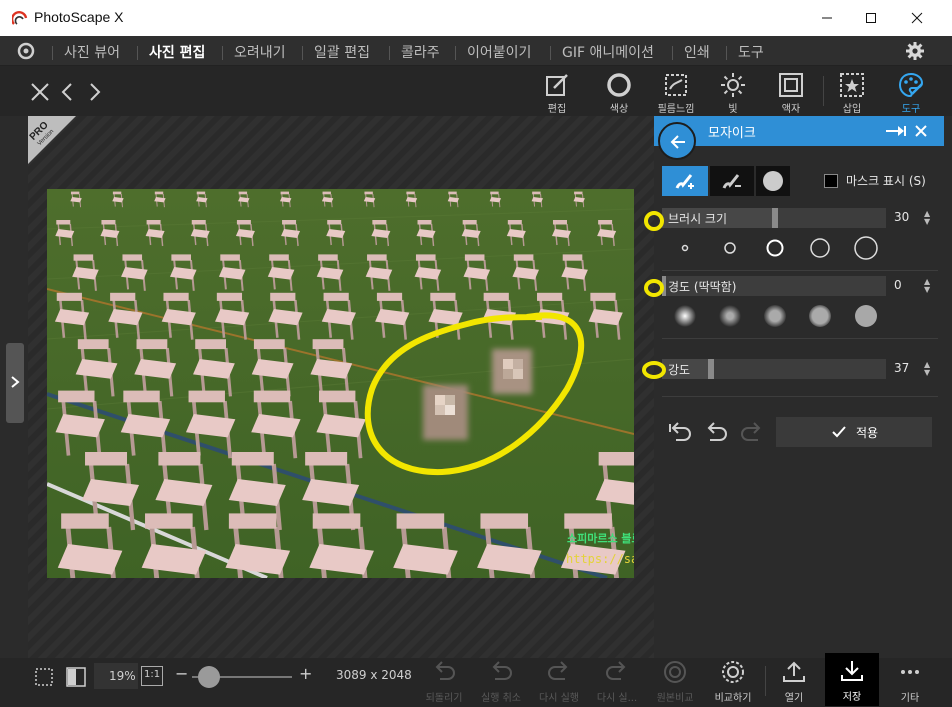 Image resolution: width=952 pixels, height=707 pixels. I want to click on upload-open-icon, so click(794, 671).